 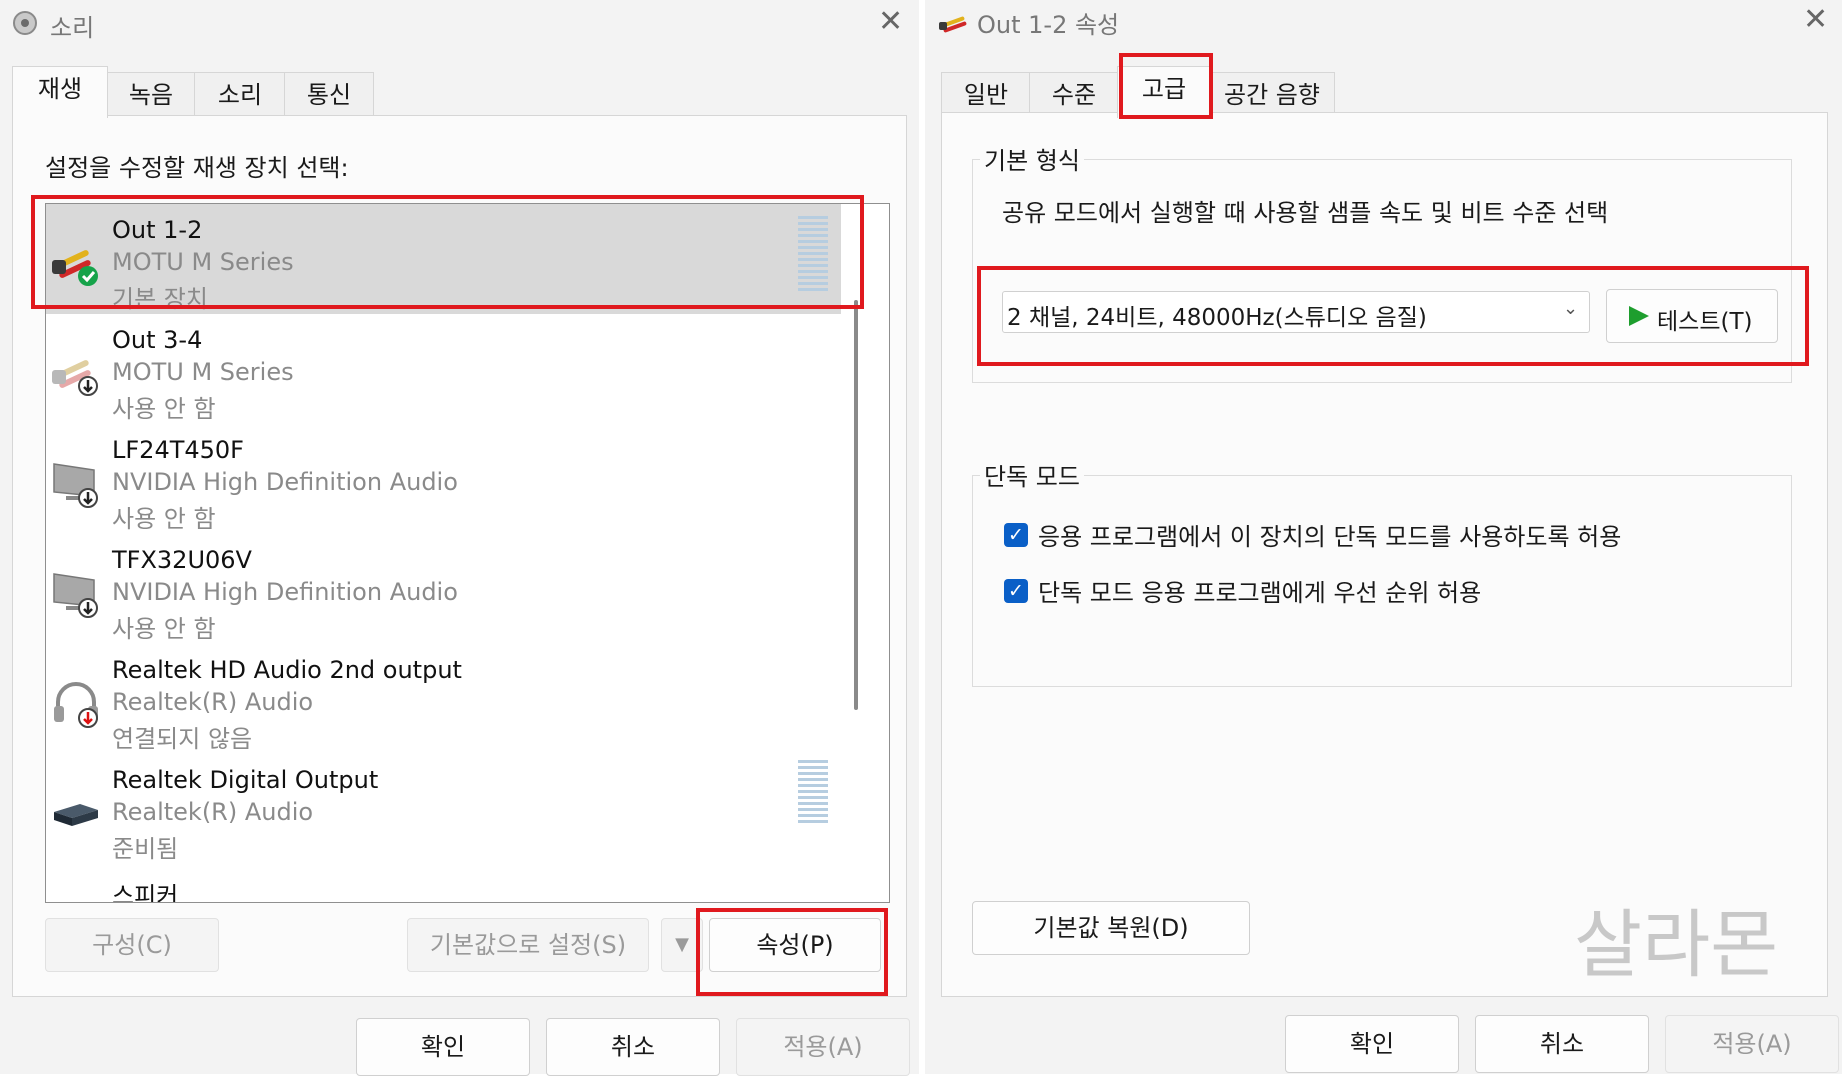 What do you see at coordinates (1048, 25) in the screenshot?
I see `window-title: Out 1-2 속성` at bounding box center [1048, 25].